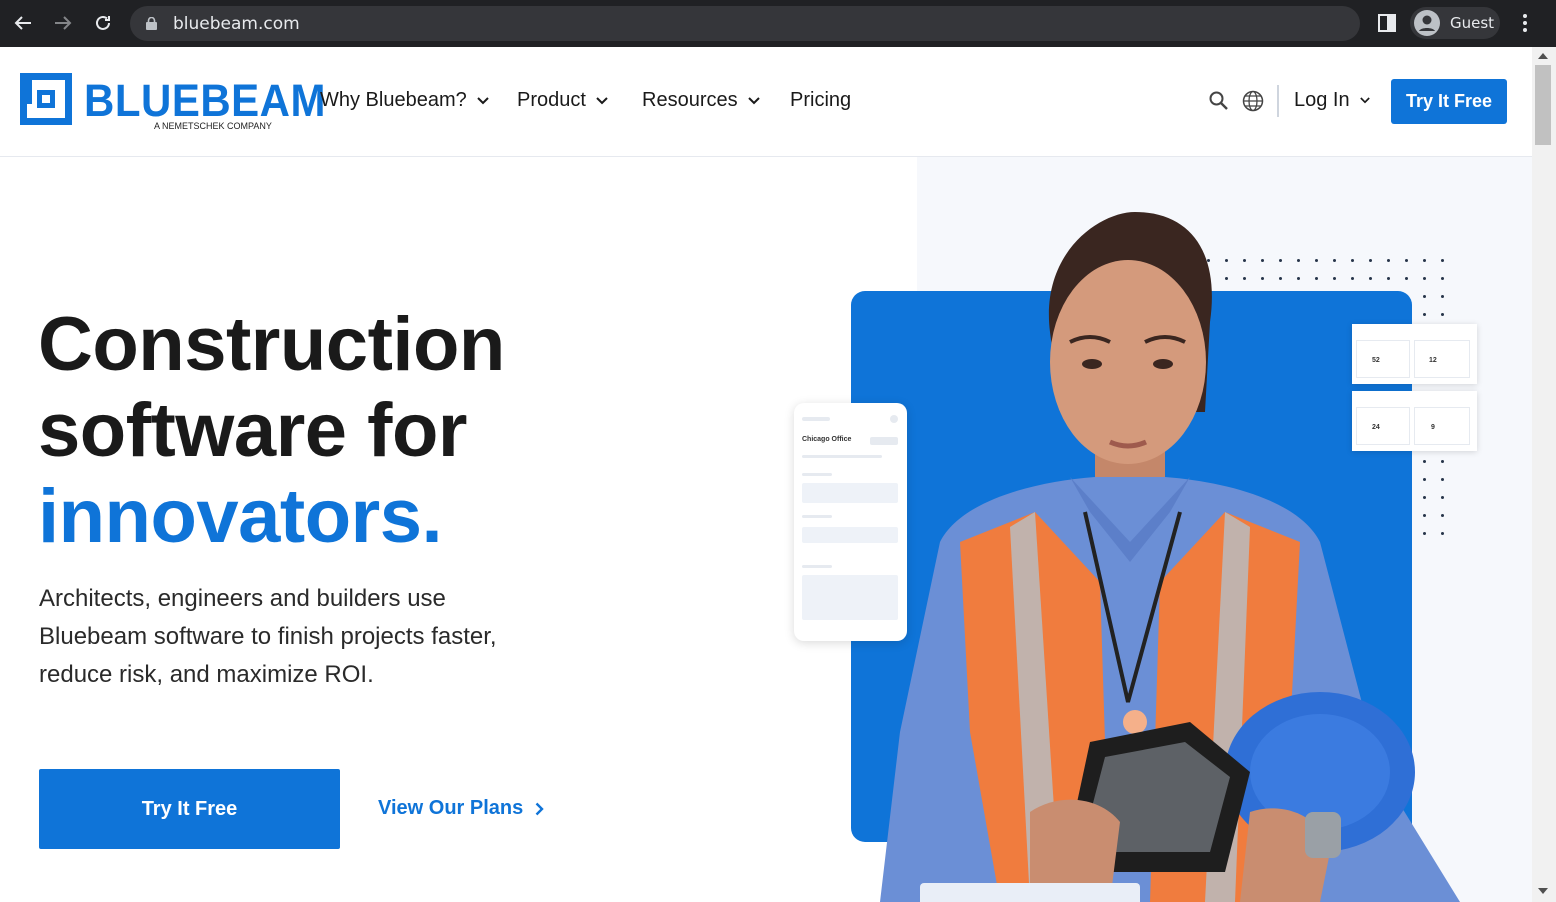 The image size is (1556, 902). What do you see at coordinates (151, 23) in the screenshot?
I see `lock-icon` at bounding box center [151, 23].